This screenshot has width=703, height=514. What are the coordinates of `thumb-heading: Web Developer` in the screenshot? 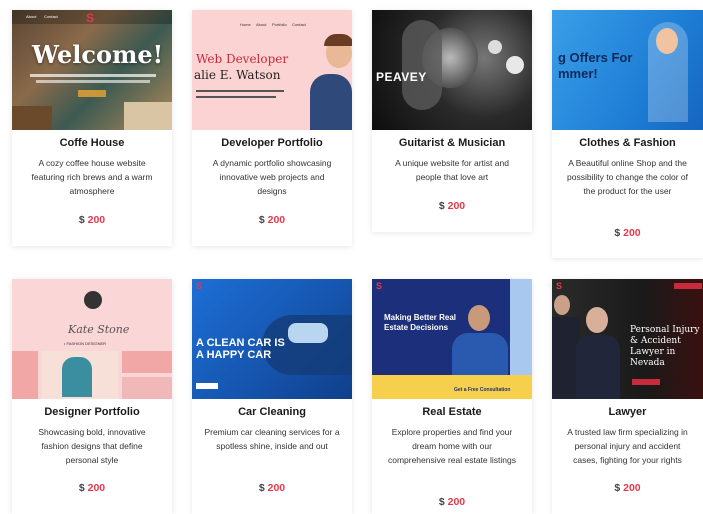 It's located at (242, 59).